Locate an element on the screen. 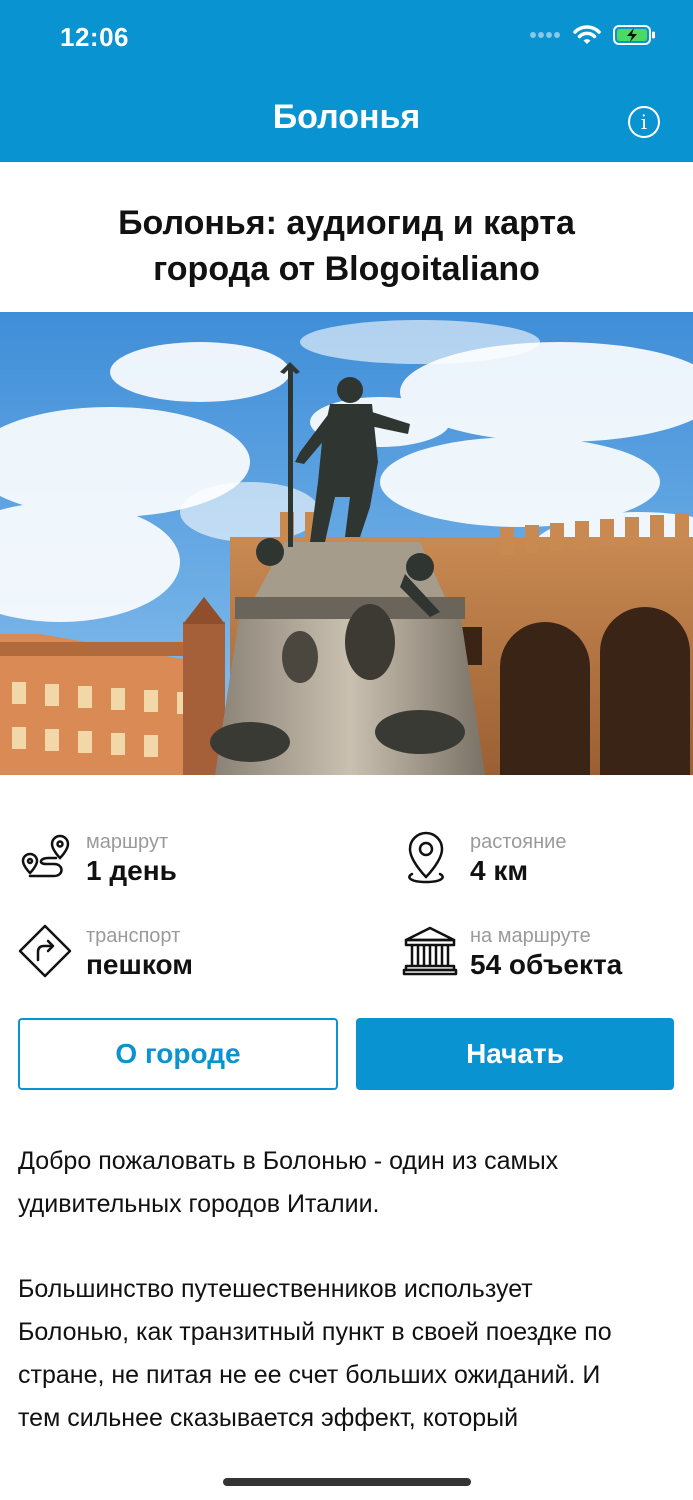  transport-value: пешком is located at coordinates (139, 964).